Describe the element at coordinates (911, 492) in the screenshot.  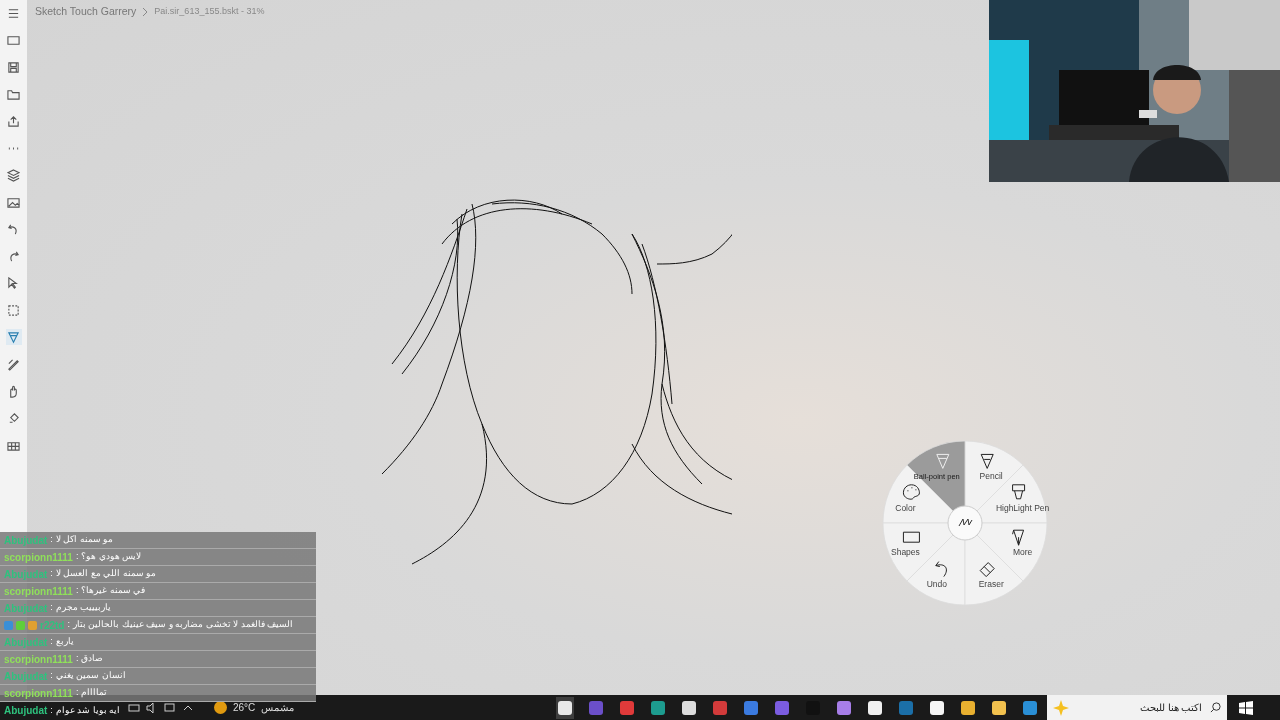
I see `palette-icon` at that location.